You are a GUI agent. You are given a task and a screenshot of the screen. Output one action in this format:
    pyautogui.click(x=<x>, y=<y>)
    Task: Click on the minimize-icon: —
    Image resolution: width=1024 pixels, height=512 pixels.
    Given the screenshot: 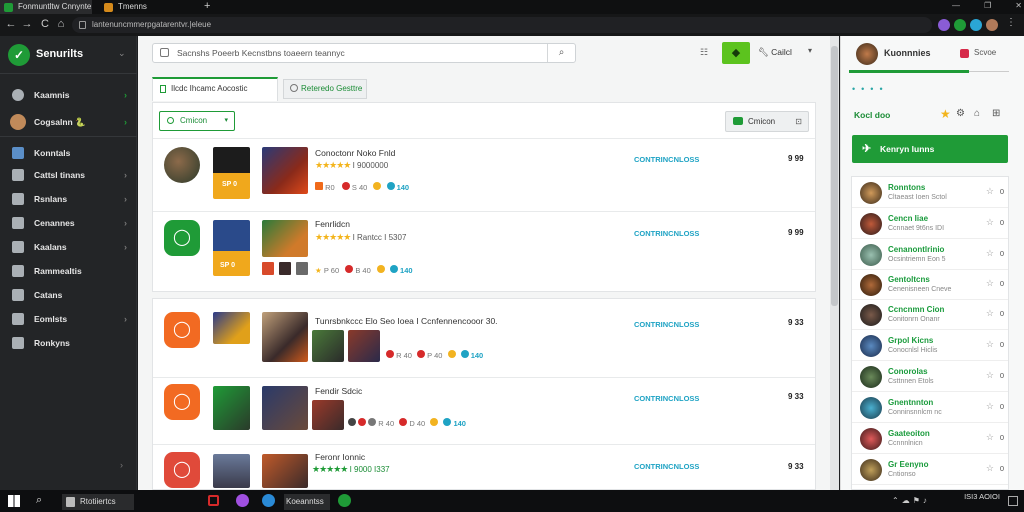 What is the action you would take?
    pyautogui.click(x=956, y=5)
    